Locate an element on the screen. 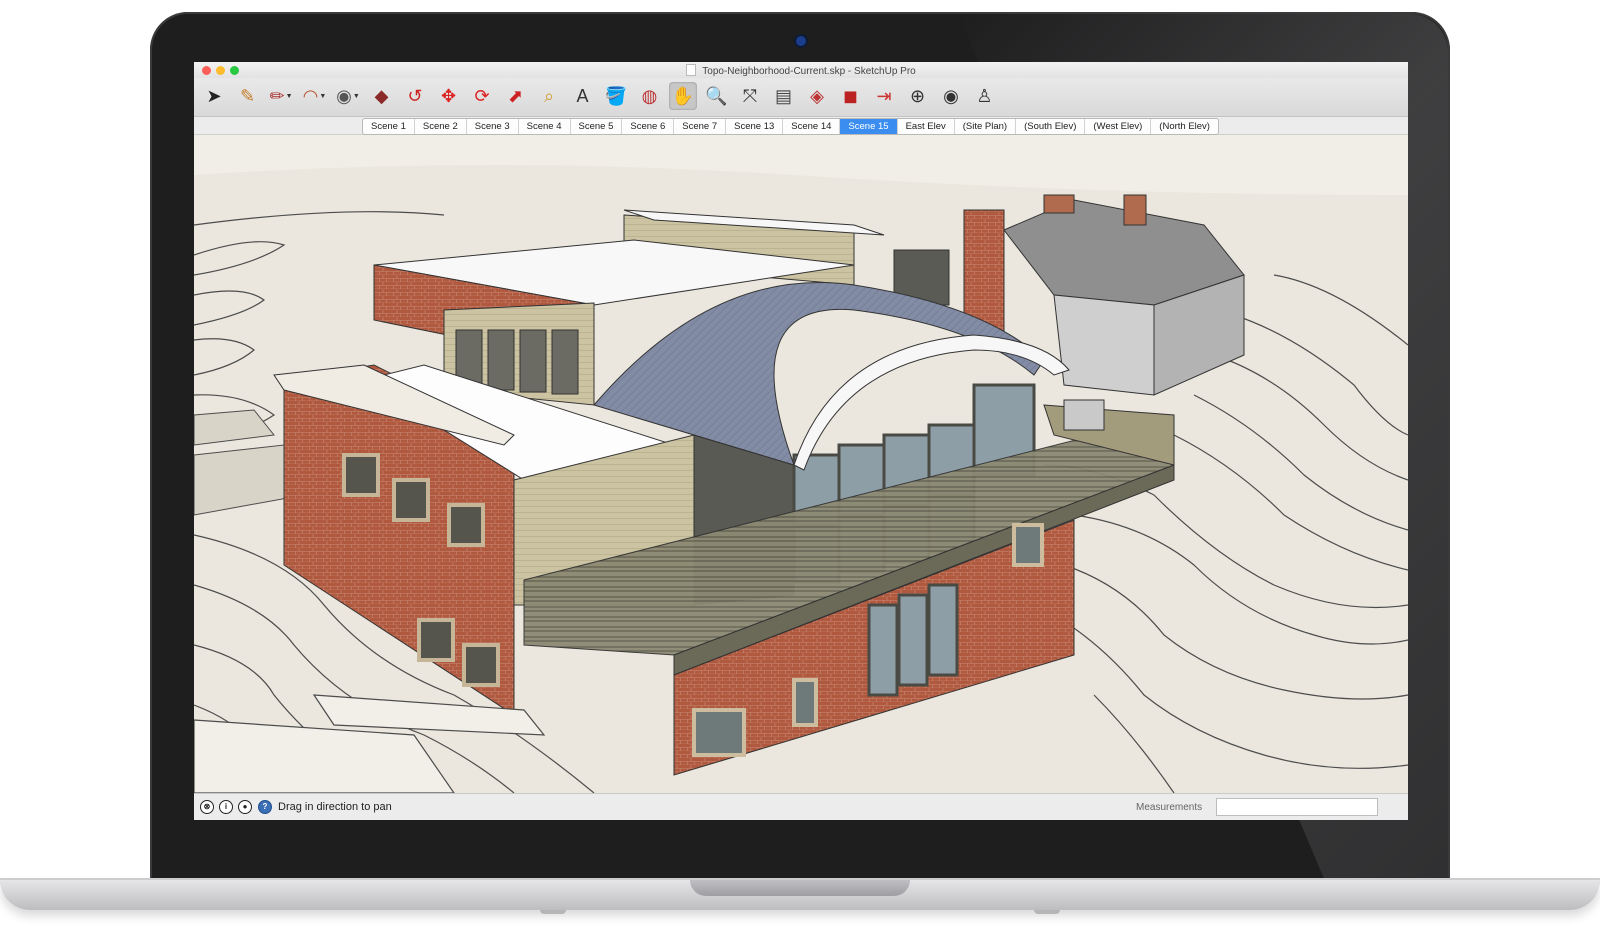 The width and height of the screenshot is (1600, 926). tape-measure-tool-button: ⌕ is located at coordinates (549, 96).